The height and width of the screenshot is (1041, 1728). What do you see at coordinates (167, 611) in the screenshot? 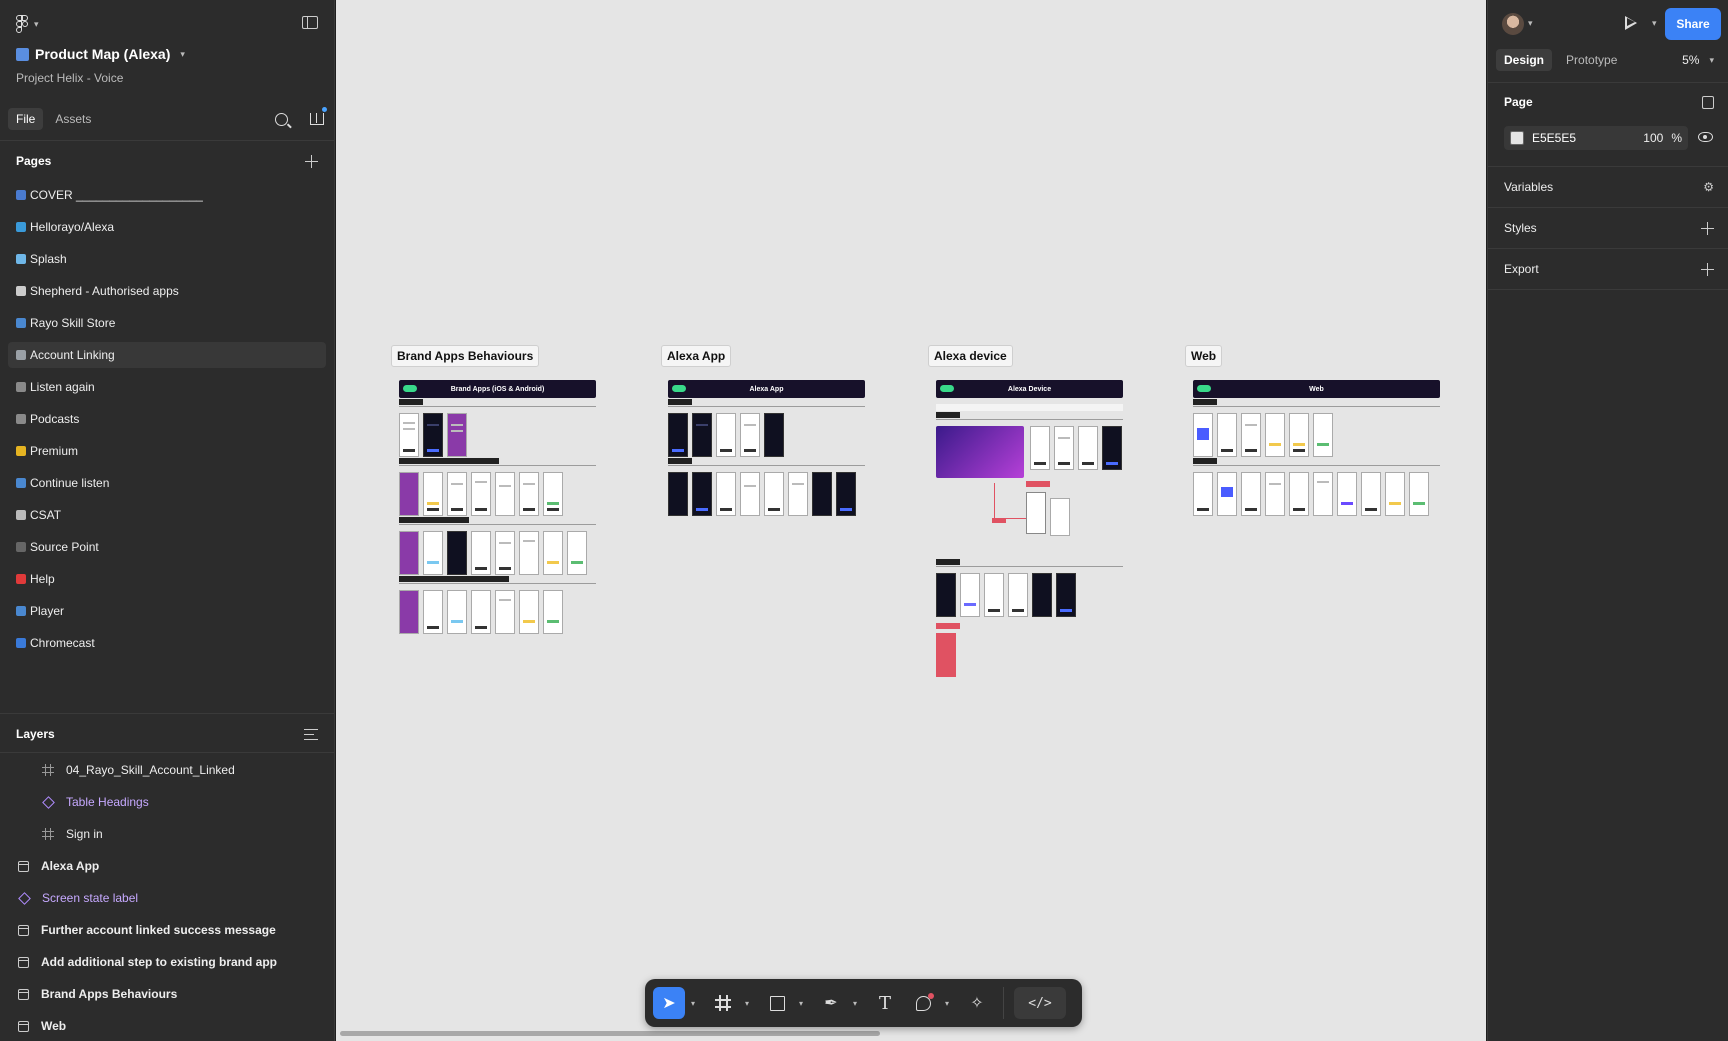
I see `page-item: Player` at bounding box center [167, 611].